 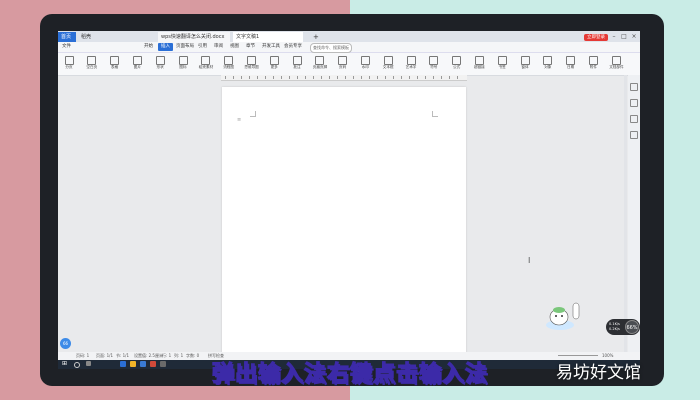 I want to click on toolbar-button: 页码, so click(x=343, y=64).